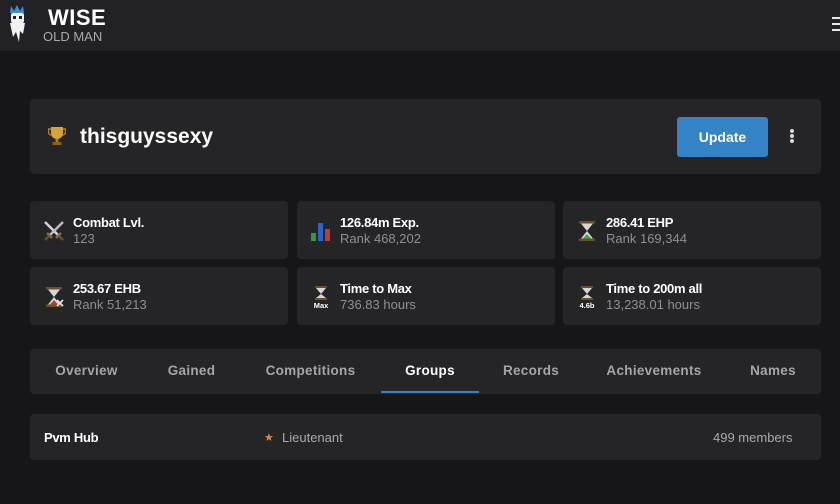 This screenshot has width=840, height=504. What do you see at coordinates (692, 230) in the screenshot?
I see `stat-card-ehp: 286.41 EHP Rank 169,344` at bounding box center [692, 230].